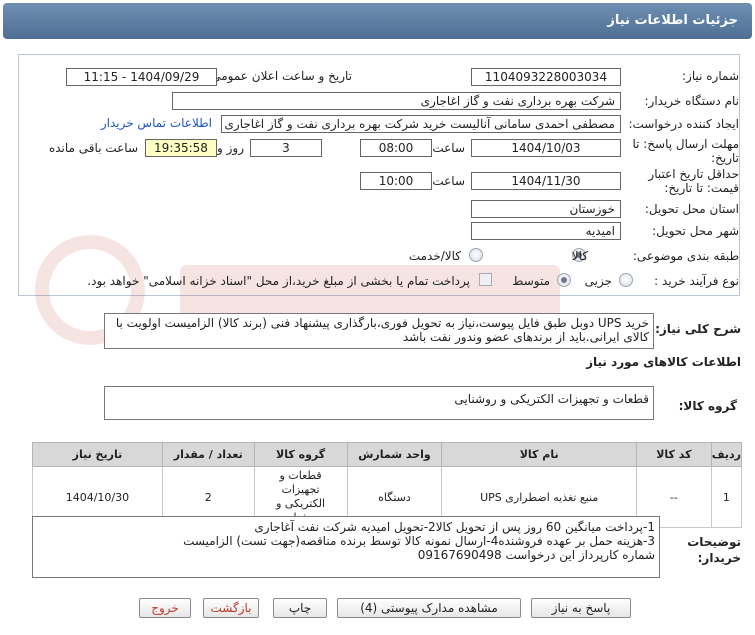 This screenshot has width=755, height=635. Describe the element at coordinates (208, 454) in the screenshot. I see `col-header-qty: تعداد / مقدار` at that location.